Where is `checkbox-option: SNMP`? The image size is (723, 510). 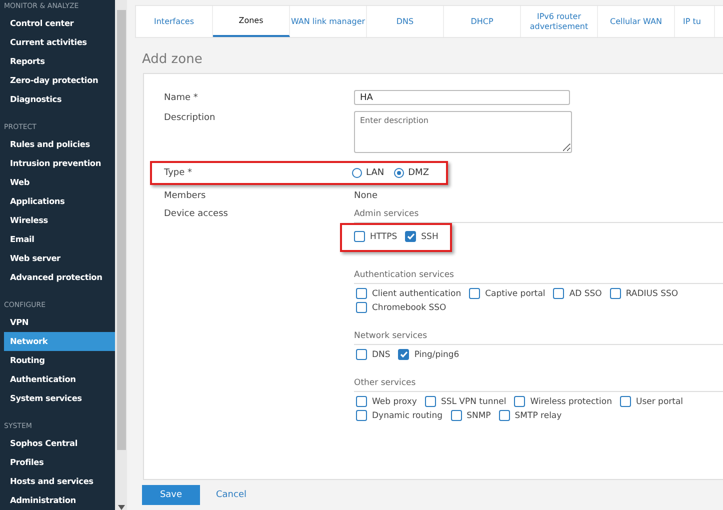
checkbox-option: SNMP is located at coordinates (470, 415).